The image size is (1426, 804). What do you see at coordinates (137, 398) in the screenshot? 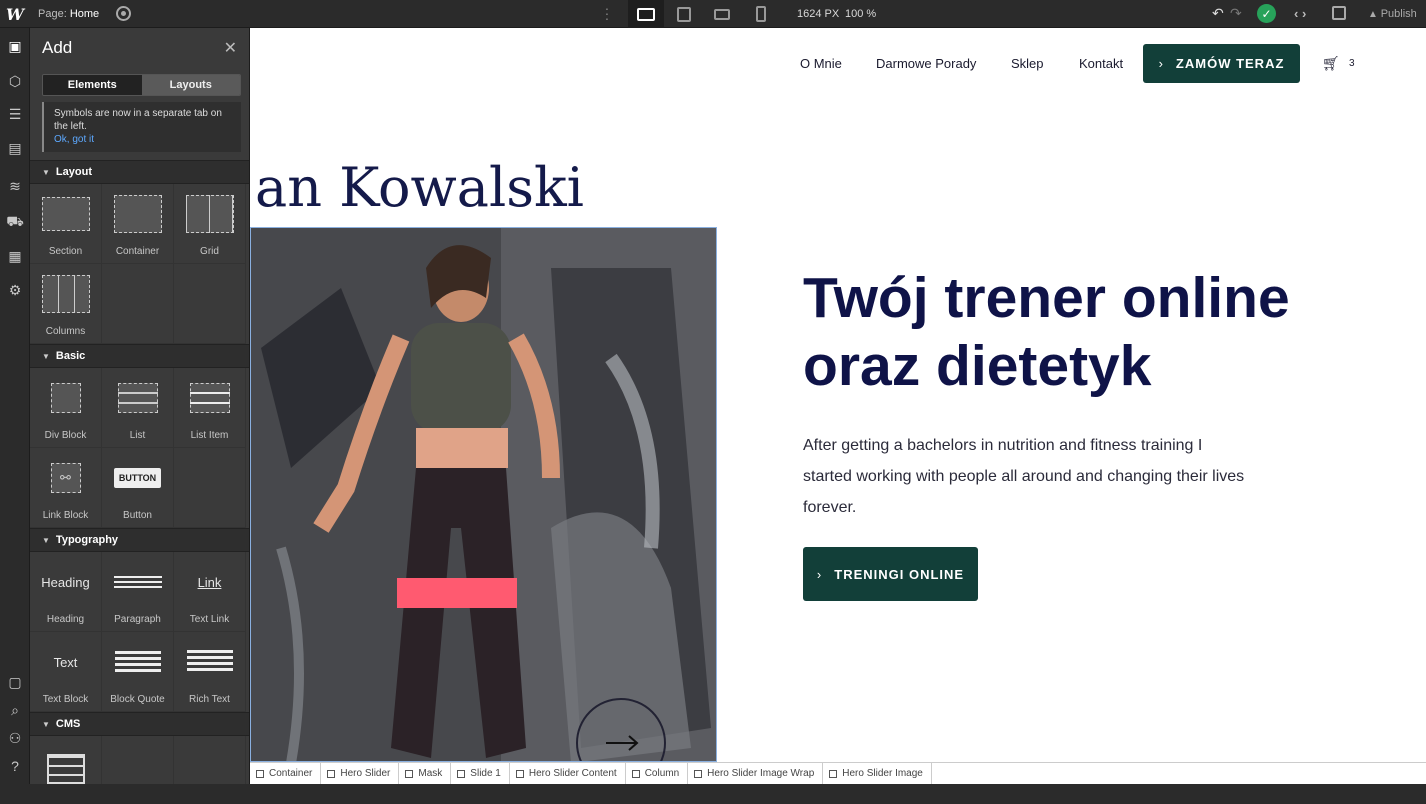
I see `list-icon` at bounding box center [137, 398].